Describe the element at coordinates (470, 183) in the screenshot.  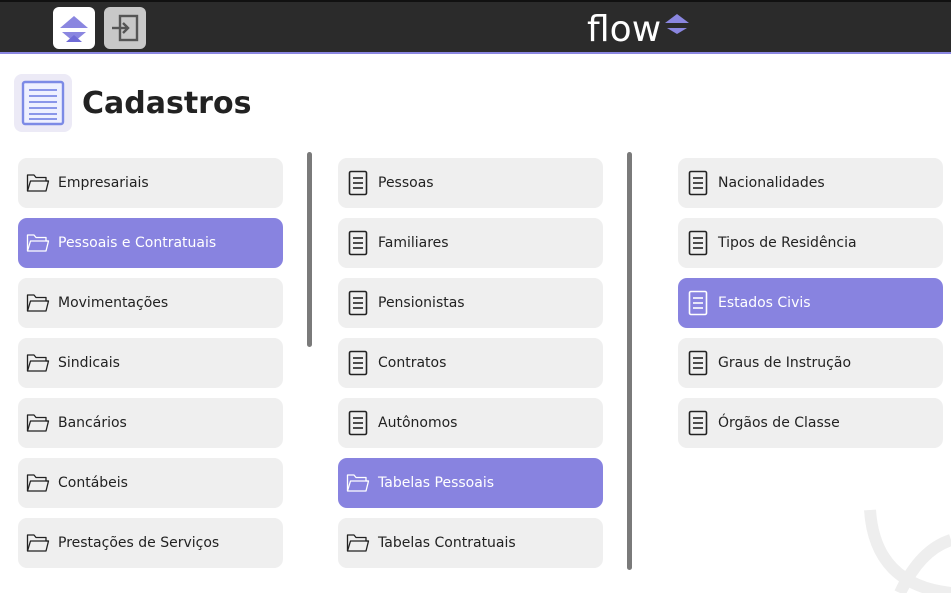
I see `subcategory-item-pessoas: Pessoas` at that location.